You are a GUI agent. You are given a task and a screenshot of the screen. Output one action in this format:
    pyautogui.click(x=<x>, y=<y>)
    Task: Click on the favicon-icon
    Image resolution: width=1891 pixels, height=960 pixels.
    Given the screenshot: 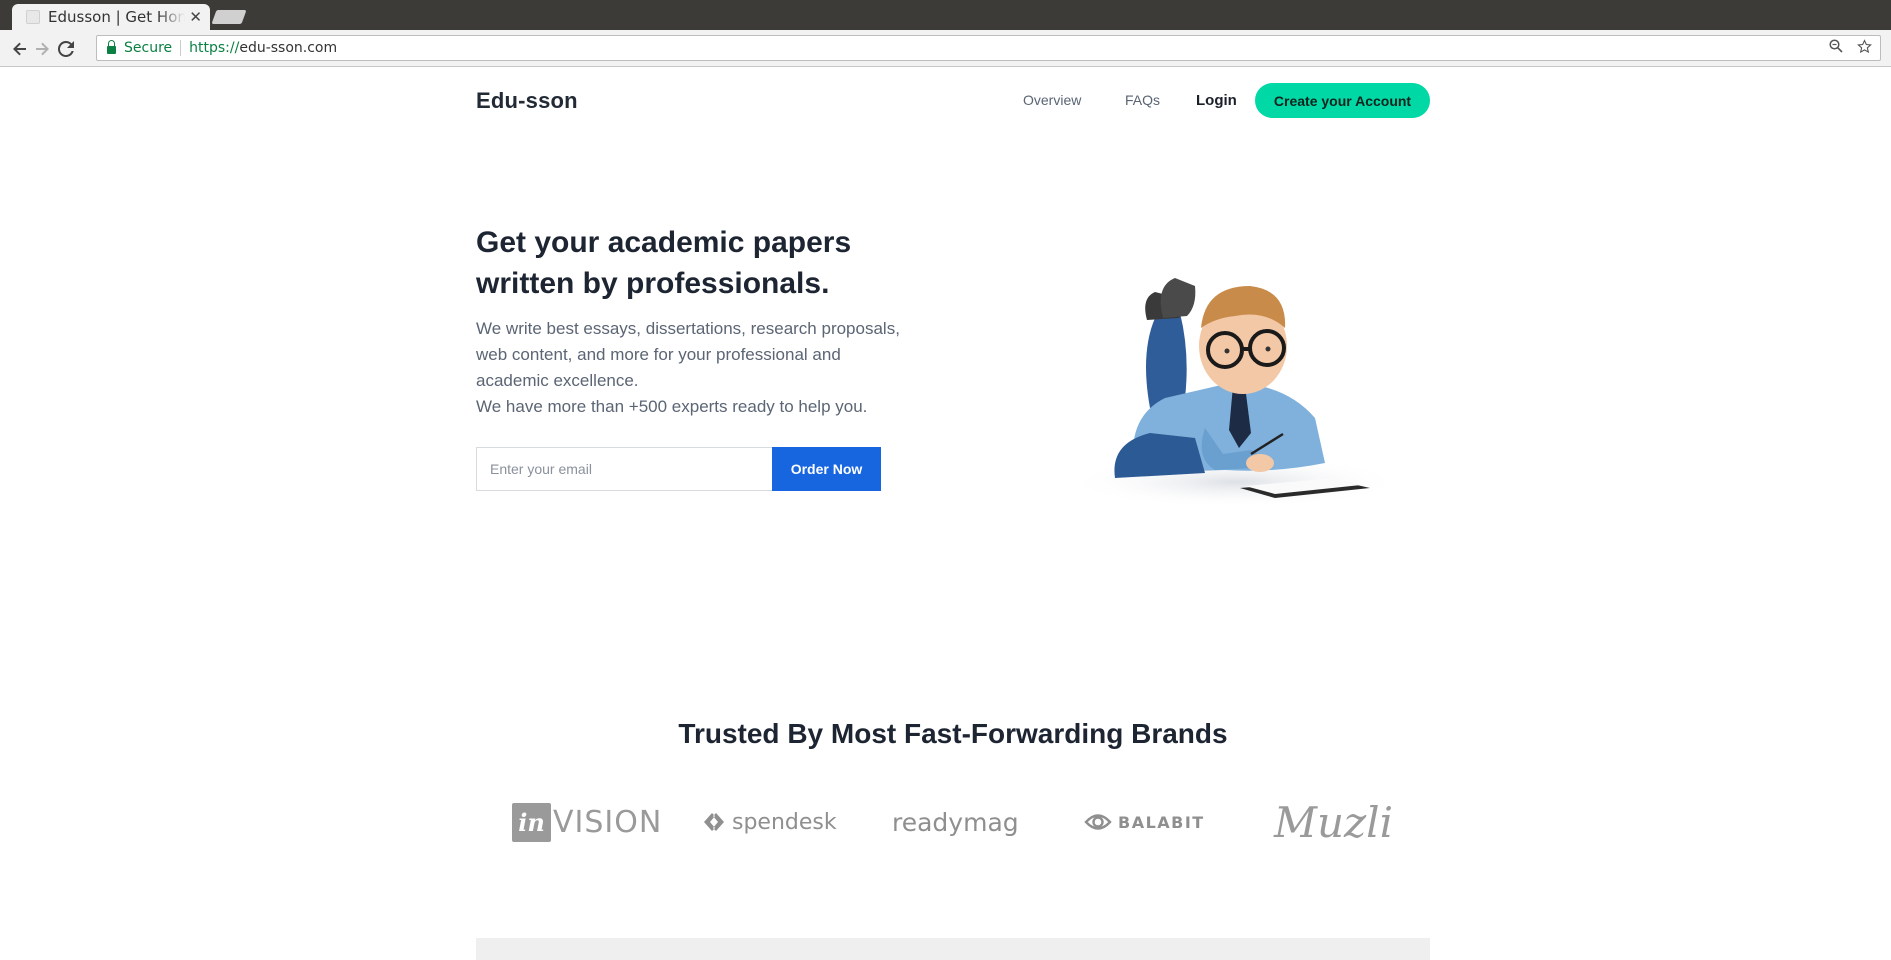 What is the action you would take?
    pyautogui.click(x=33, y=17)
    